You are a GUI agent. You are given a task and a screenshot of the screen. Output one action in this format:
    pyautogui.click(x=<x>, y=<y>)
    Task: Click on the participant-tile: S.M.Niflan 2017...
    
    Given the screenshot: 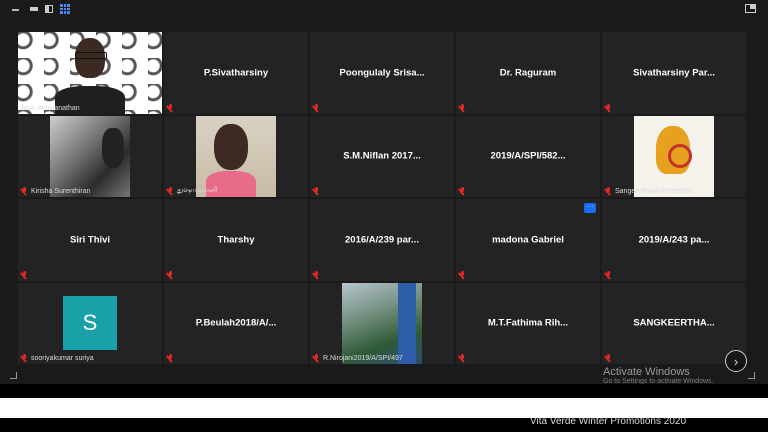 What is the action you would take?
    pyautogui.click(x=382, y=156)
    